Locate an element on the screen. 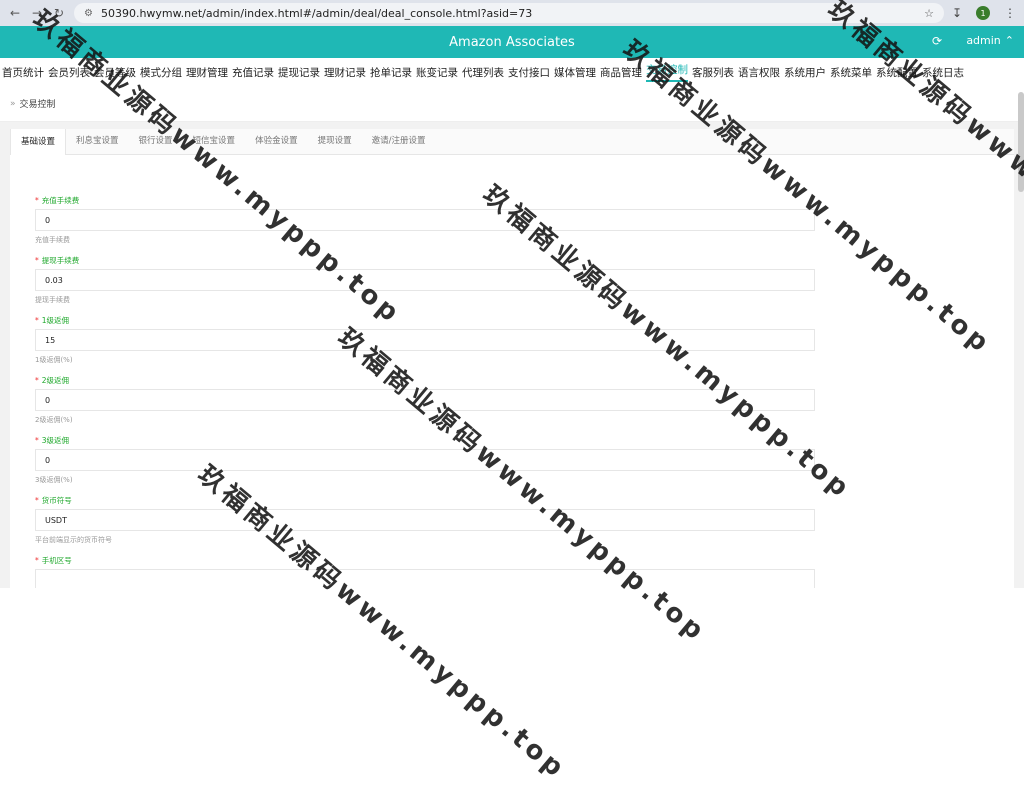 The width and height of the screenshot is (1024, 786). settings-tab: 体验金设置 is located at coordinates (276, 144).